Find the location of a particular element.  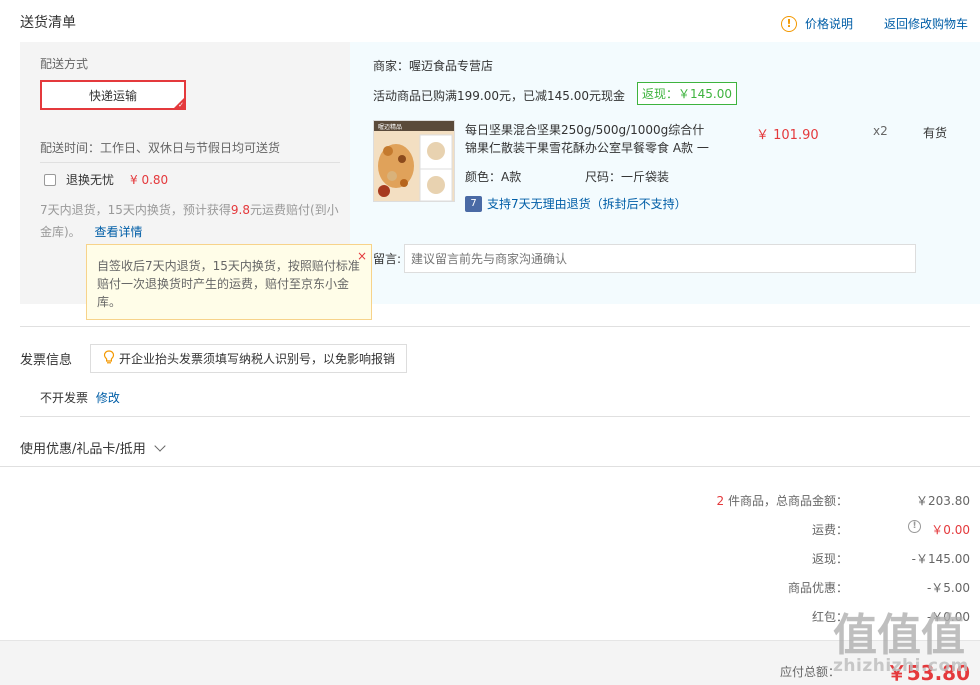

message-label: 留言: is located at coordinates (387, 259).